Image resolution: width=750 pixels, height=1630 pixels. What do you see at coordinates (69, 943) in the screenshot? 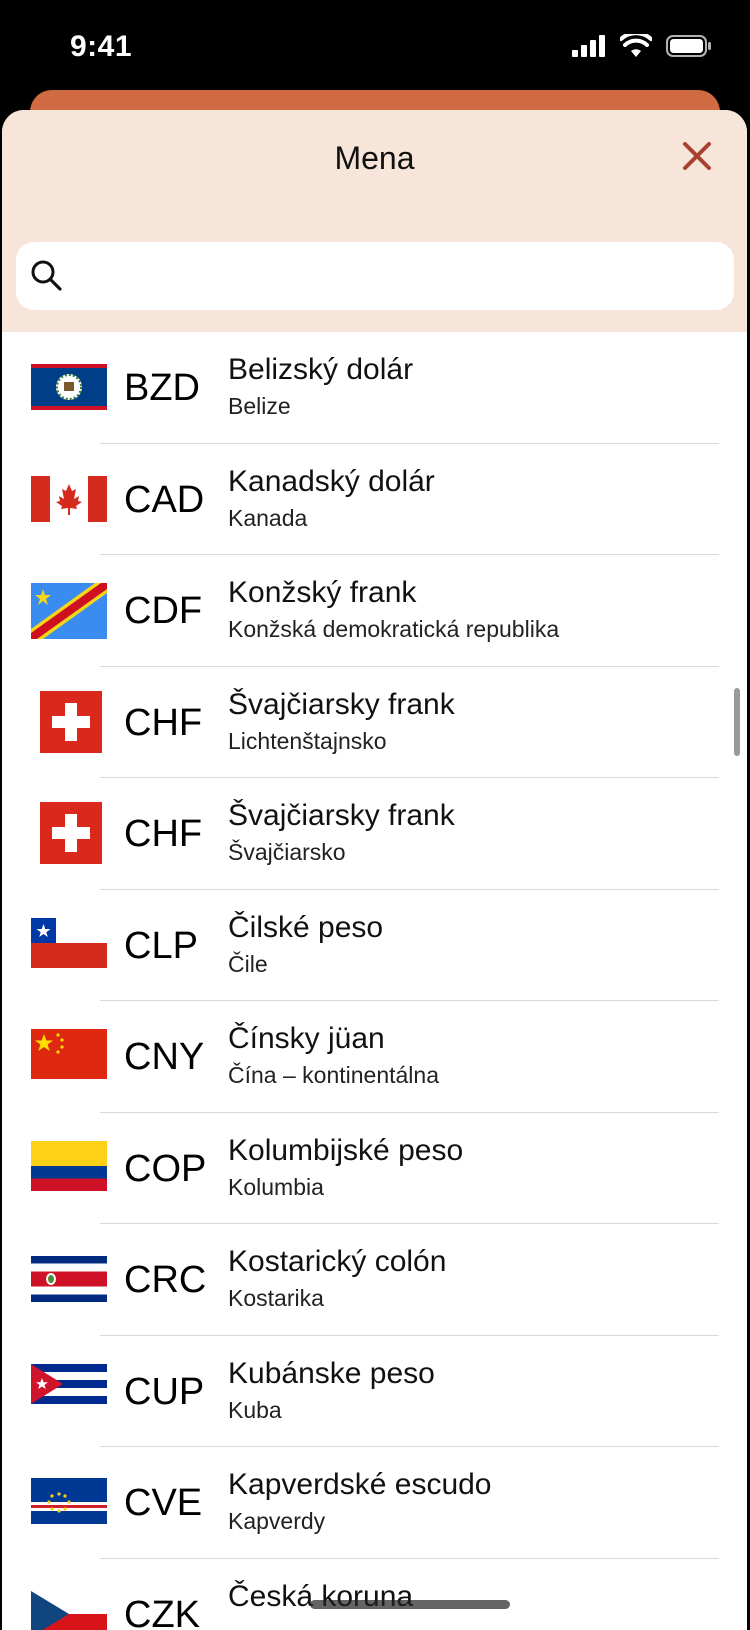
I see `flag-chile-icon` at bounding box center [69, 943].